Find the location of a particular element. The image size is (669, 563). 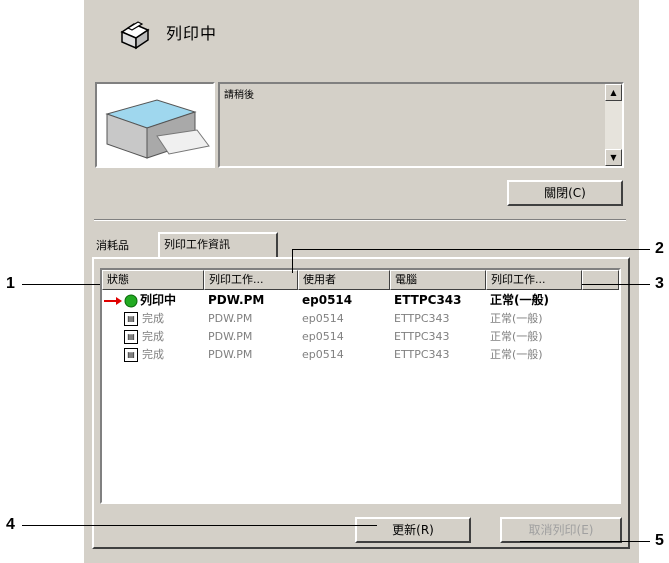

callout-5: 5 is located at coordinates (659, 540).